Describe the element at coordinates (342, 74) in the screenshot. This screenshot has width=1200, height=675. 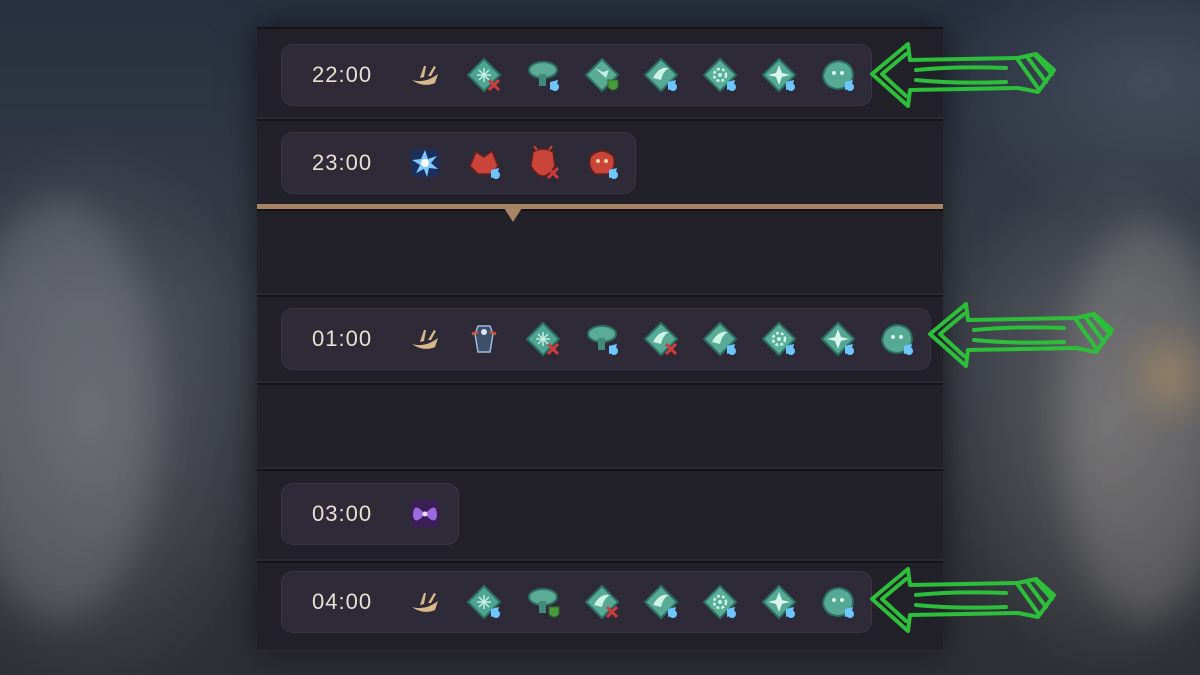
I see `time-label: 22:00` at that location.